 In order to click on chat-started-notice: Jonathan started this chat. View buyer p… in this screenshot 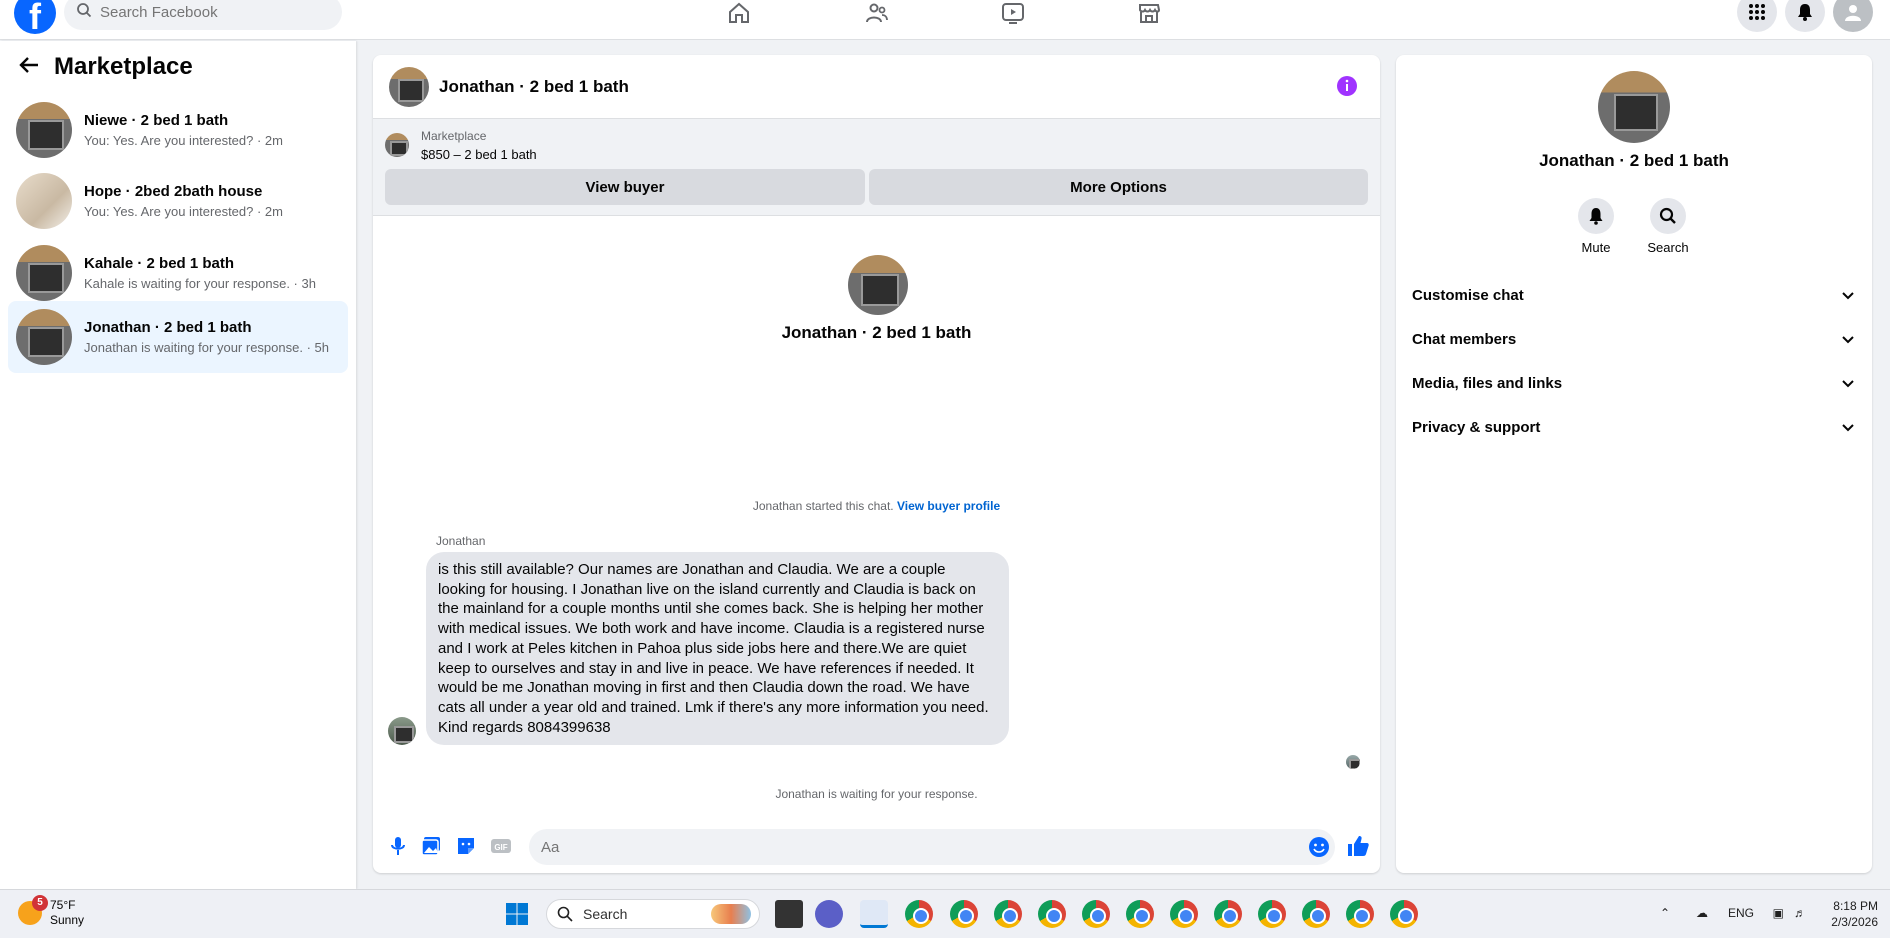, I will do `click(876, 506)`.